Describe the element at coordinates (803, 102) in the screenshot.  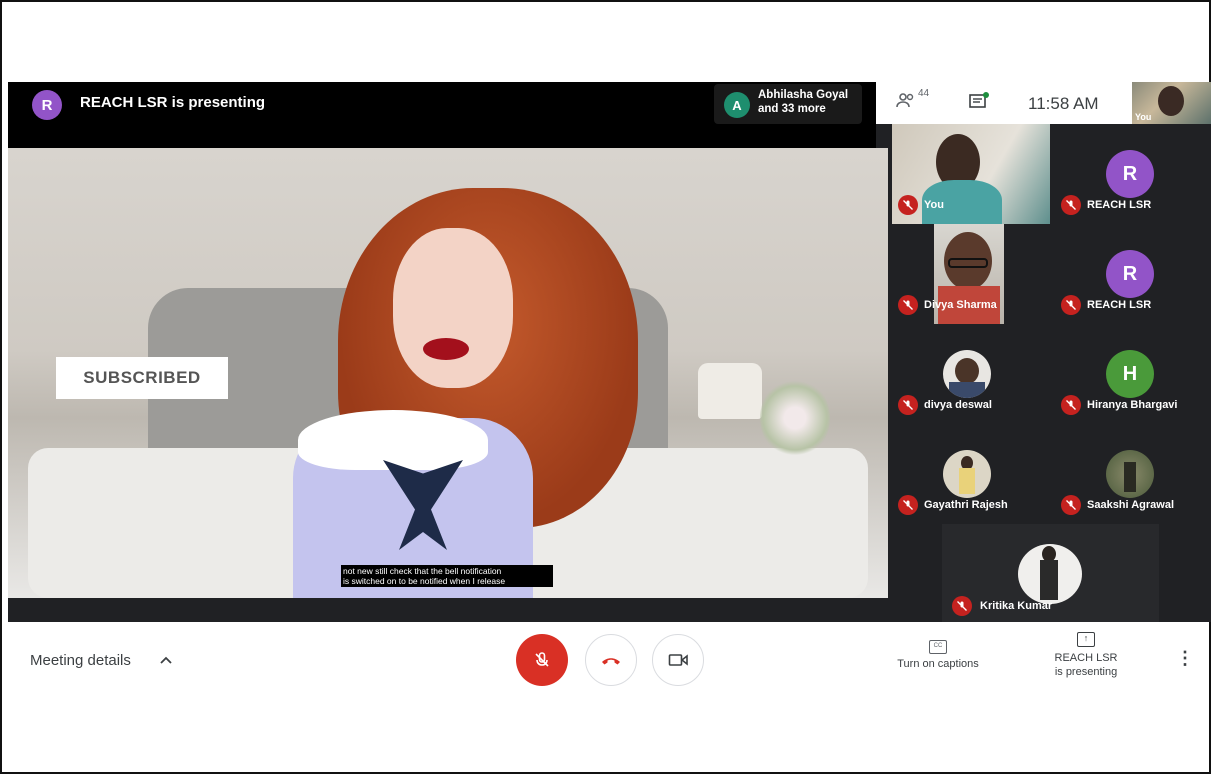
I see `viewers-text: Abhilasha Goyal and 33 more` at that location.